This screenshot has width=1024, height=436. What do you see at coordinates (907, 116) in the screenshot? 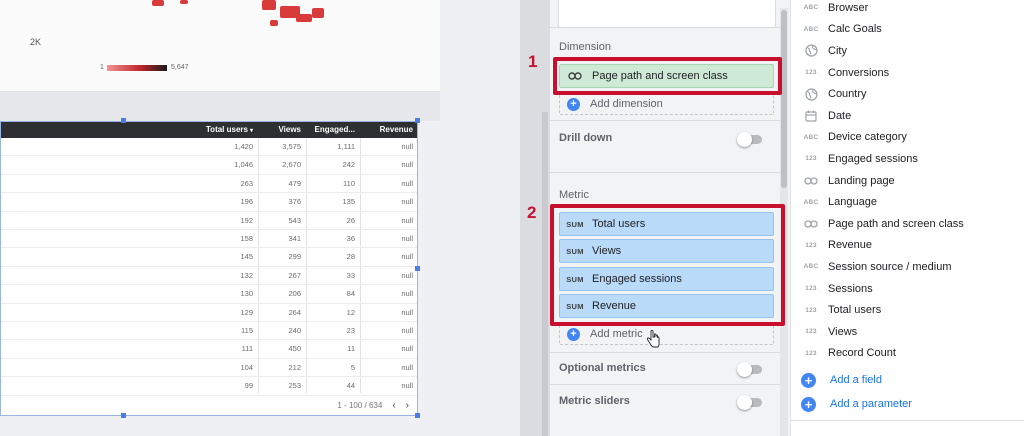
I see `field-item: Date` at bounding box center [907, 116].